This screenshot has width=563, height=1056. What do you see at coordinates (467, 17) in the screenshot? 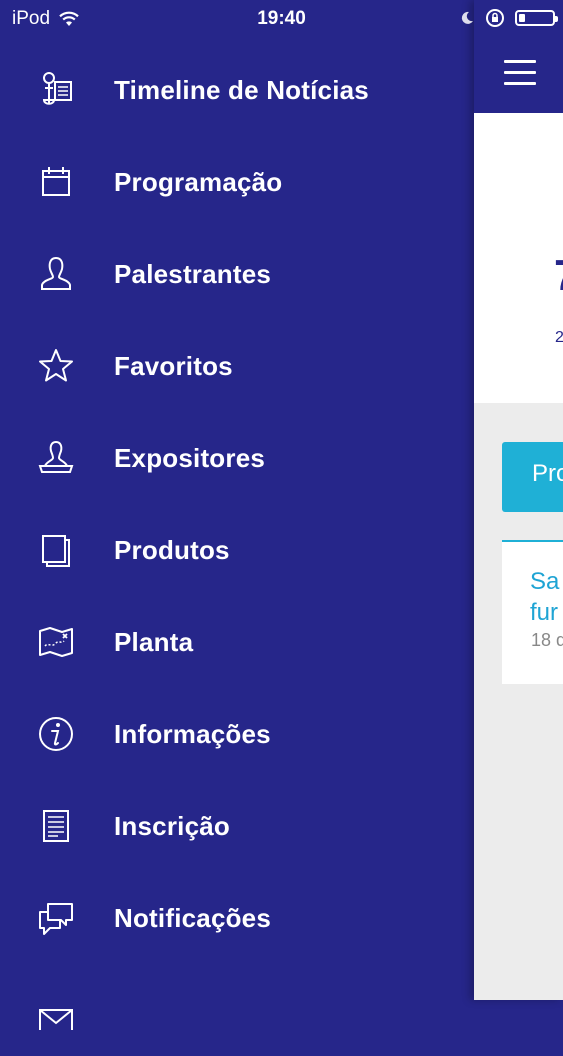
I see `moon-icon` at bounding box center [467, 17].